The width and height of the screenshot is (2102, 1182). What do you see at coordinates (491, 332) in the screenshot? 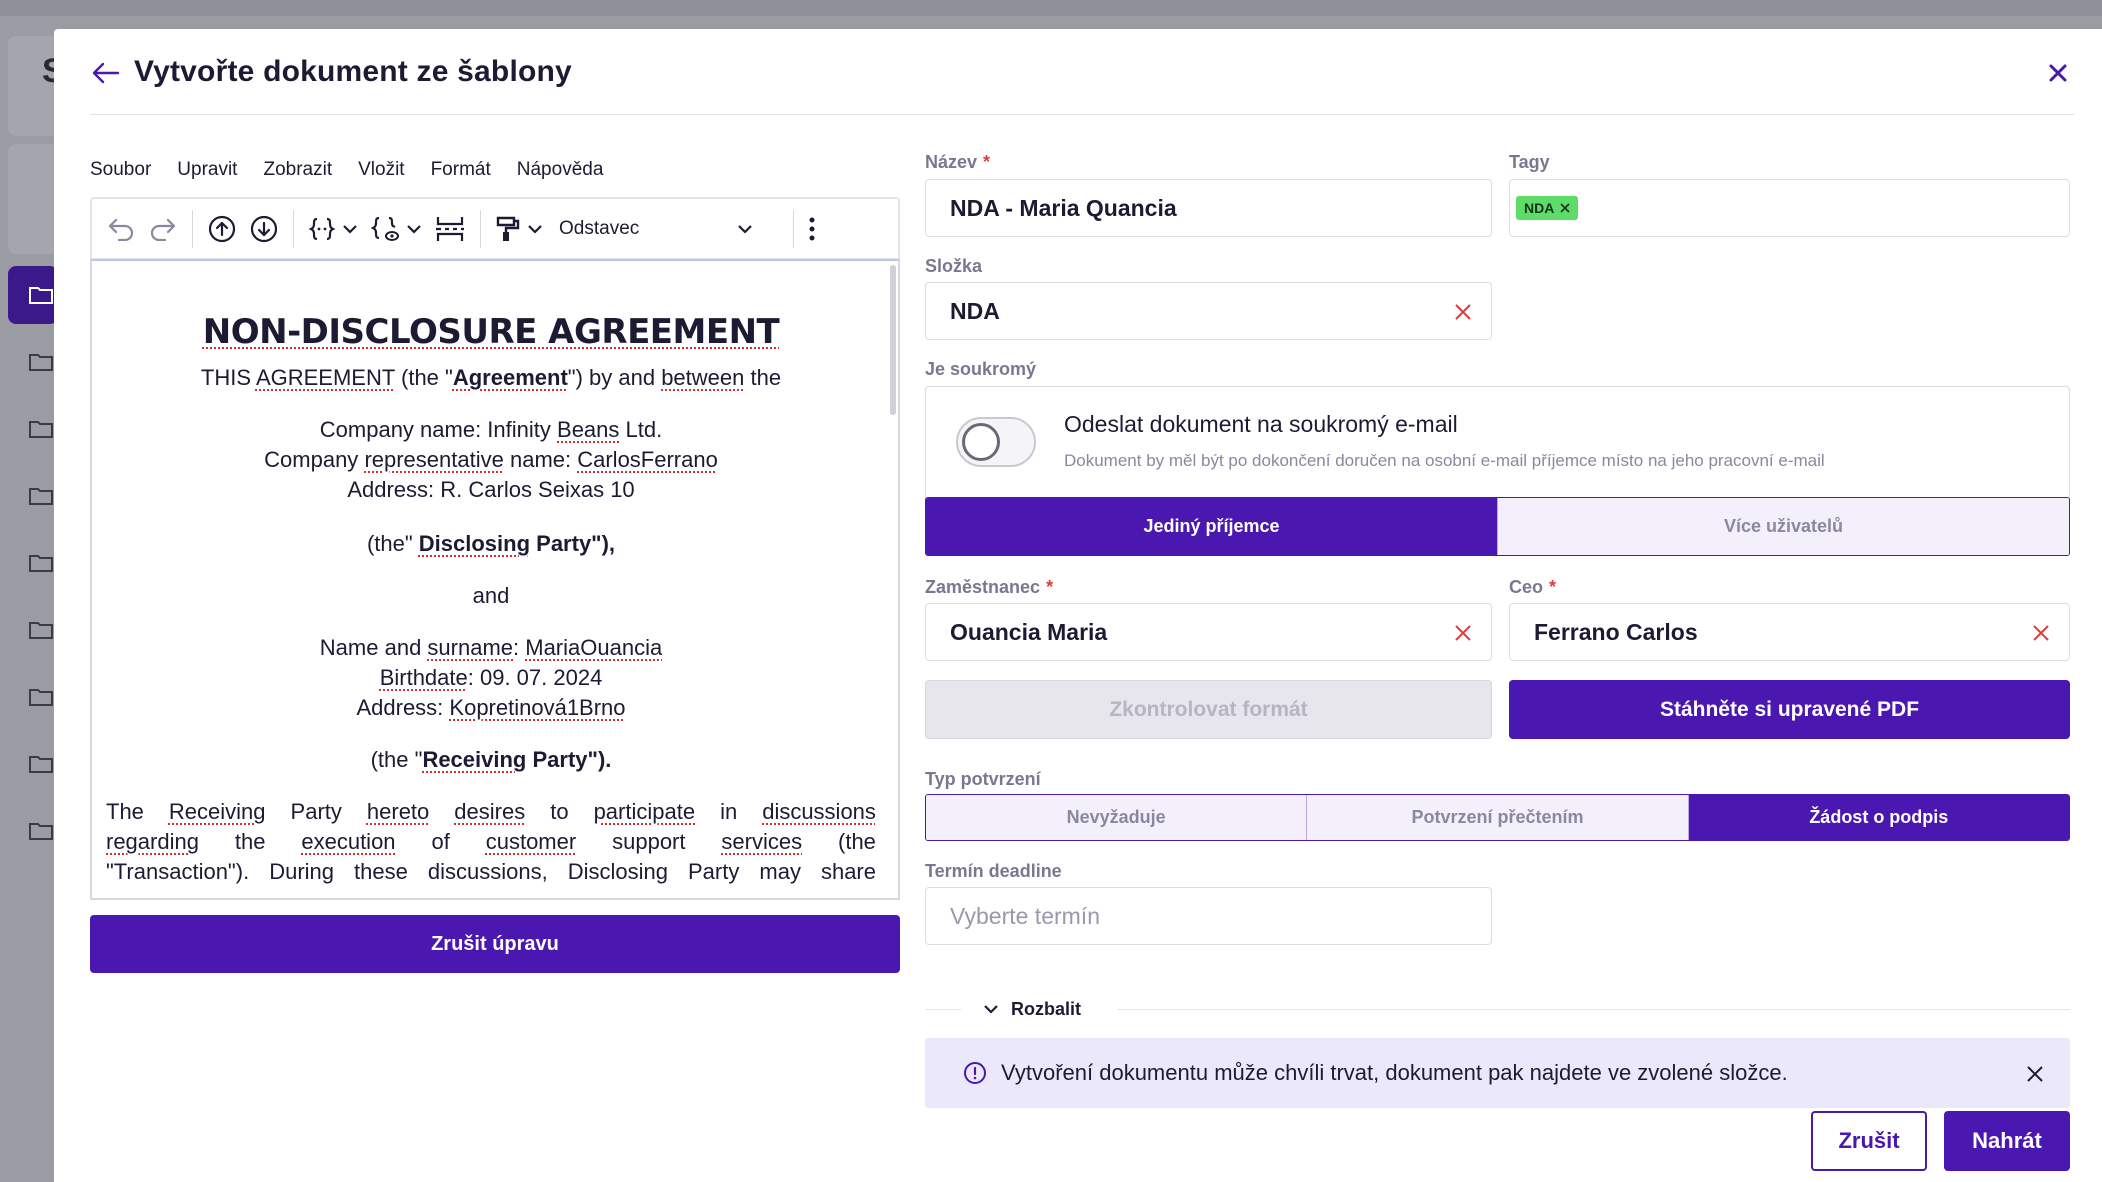
I see `document-heading: NON-DISCLOSURE AGREEMENT` at bounding box center [491, 332].